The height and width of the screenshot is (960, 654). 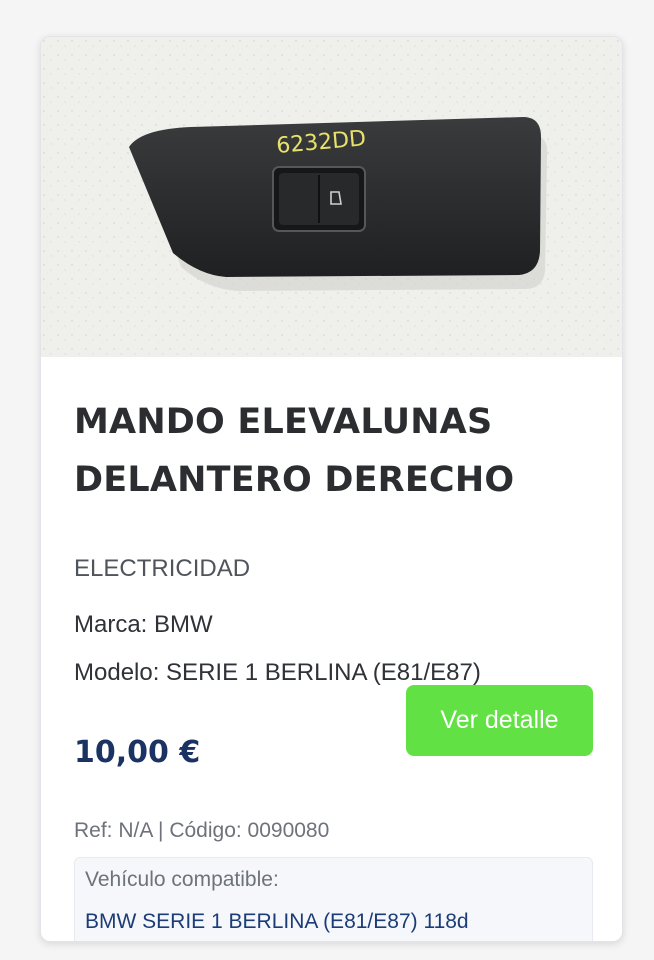 I want to click on product-price: 10,00 €, so click(x=137, y=752).